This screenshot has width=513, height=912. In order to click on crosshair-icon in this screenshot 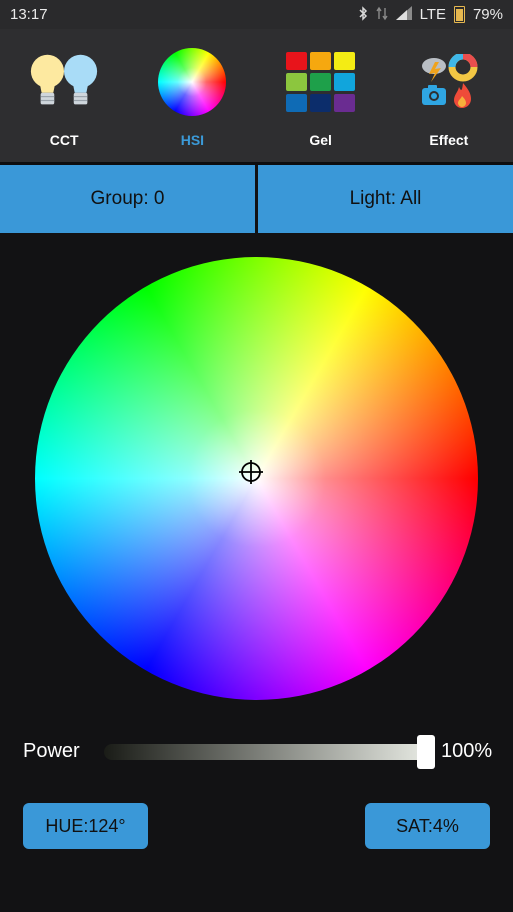, I will do `click(251, 472)`.